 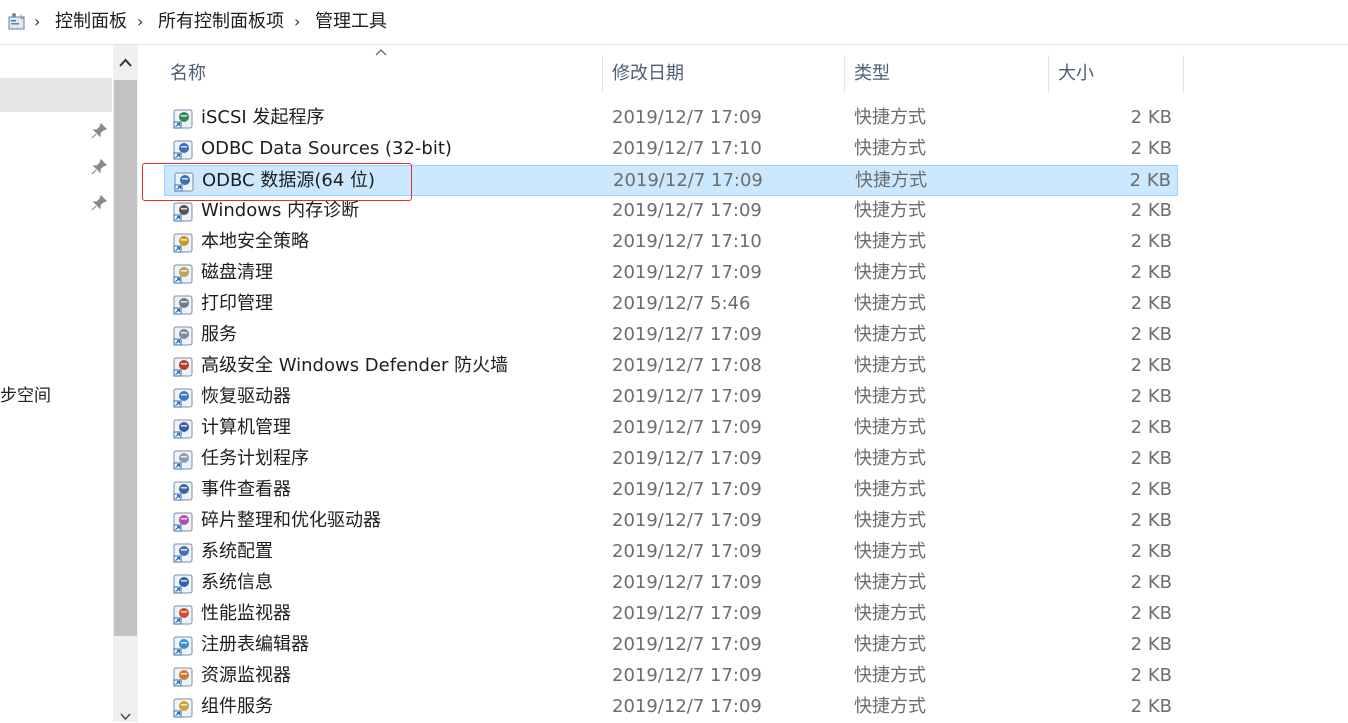 I want to click on file-name: iSCSI 发起程序, so click(x=263, y=117).